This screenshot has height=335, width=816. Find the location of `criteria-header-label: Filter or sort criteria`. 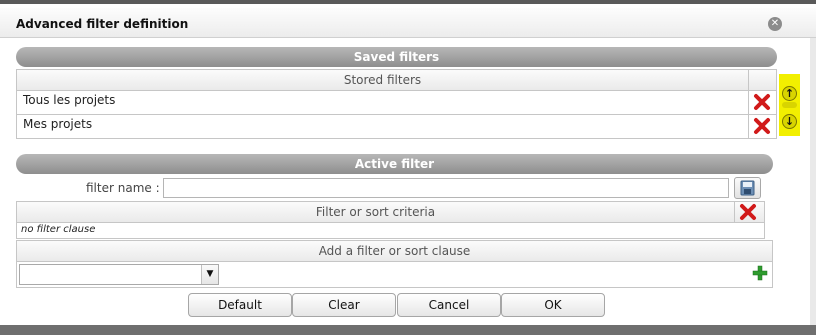

criteria-header-label: Filter or sort criteria is located at coordinates (375, 212).